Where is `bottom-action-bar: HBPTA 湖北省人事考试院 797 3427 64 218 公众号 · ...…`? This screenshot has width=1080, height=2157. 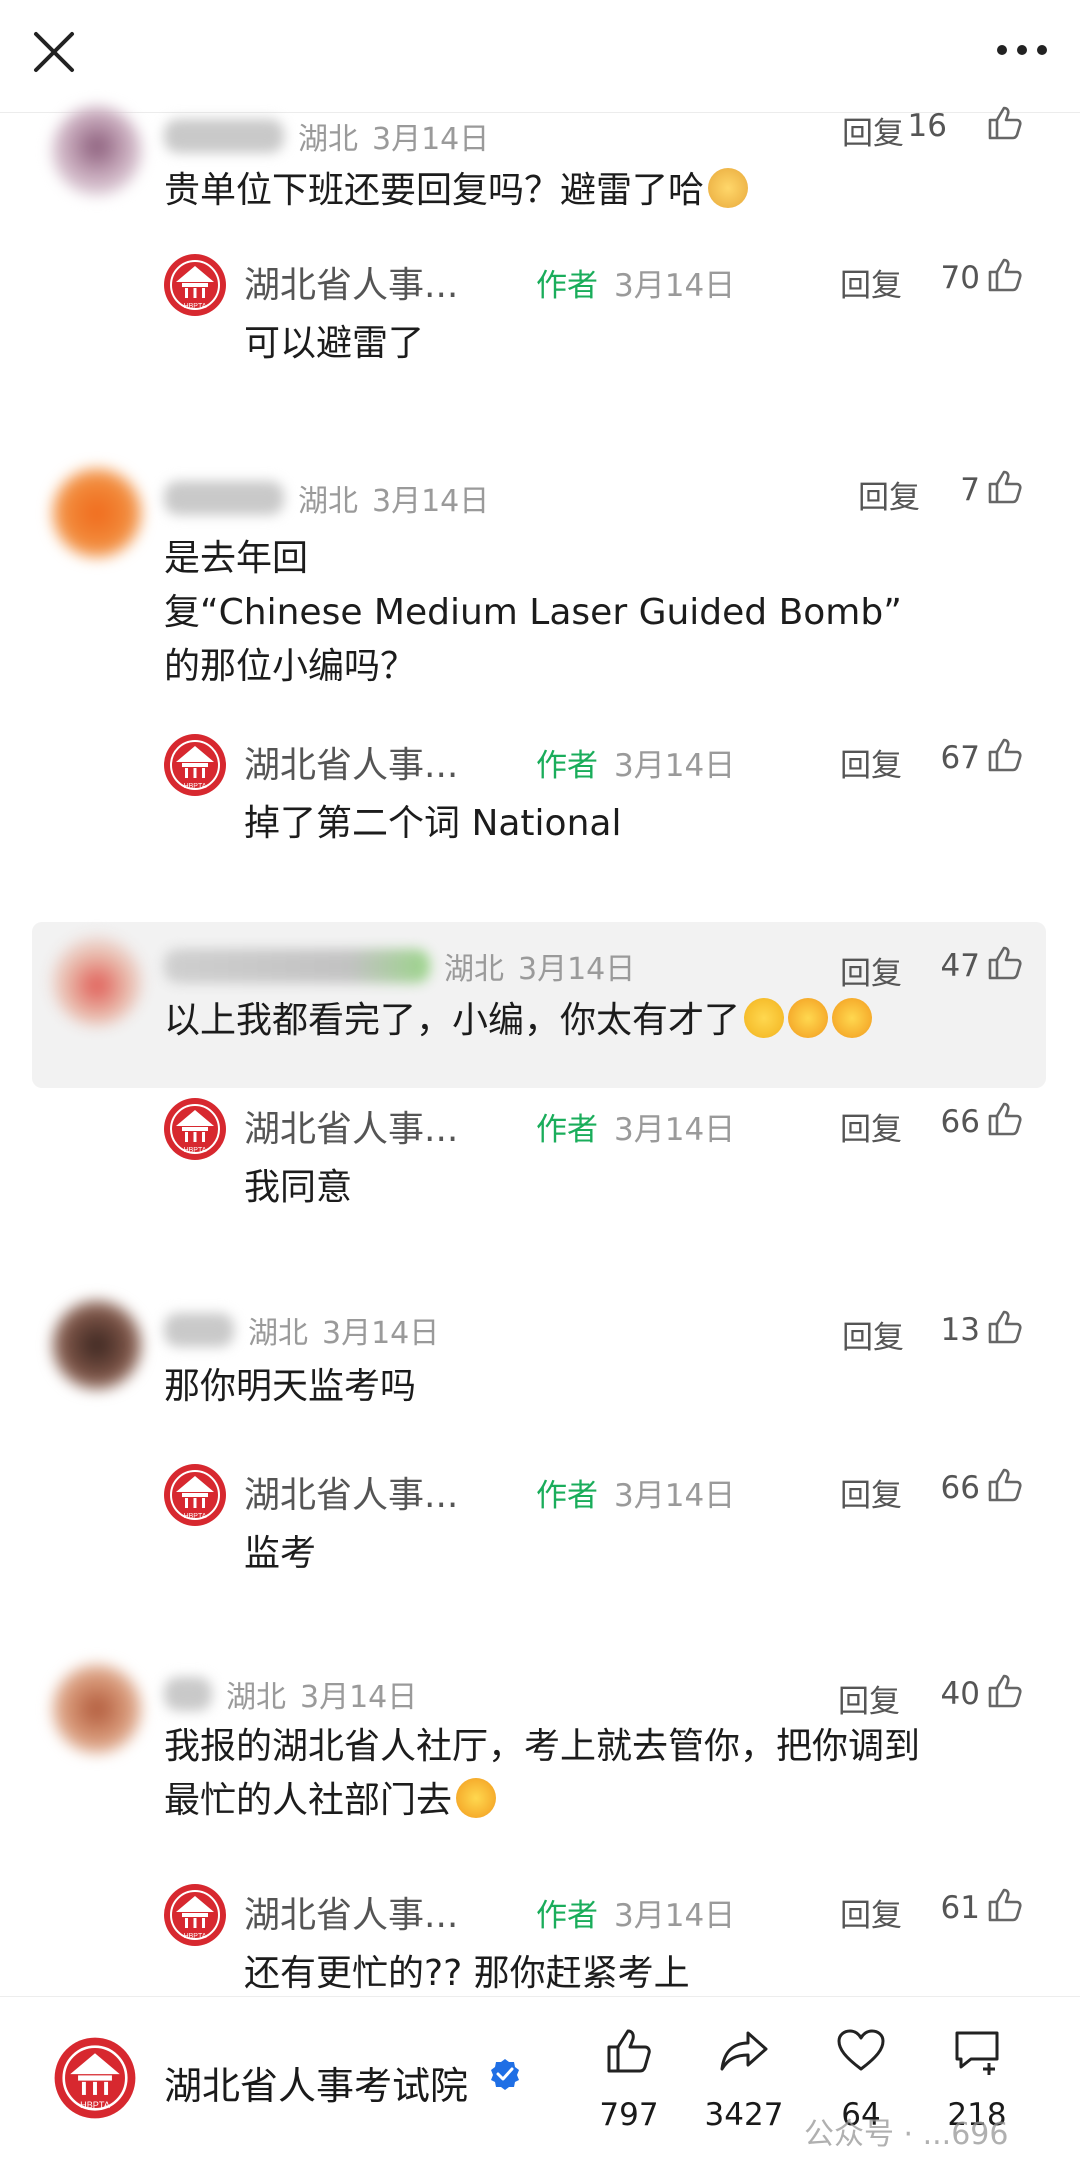
bottom-action-bar: HBPTA 湖北省人事考试院 797 3427 64 218 公众号 · ...… is located at coordinates (540, 2076).